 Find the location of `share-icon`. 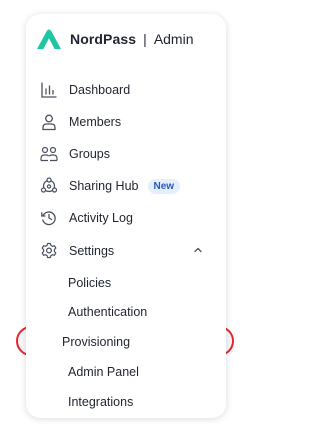

share-icon is located at coordinates (49, 186).